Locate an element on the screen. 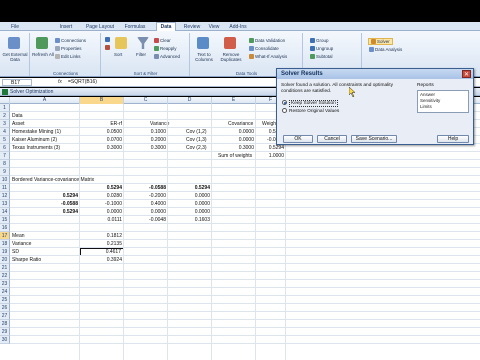  row-header-5: 5 is located at coordinates (5, 140).